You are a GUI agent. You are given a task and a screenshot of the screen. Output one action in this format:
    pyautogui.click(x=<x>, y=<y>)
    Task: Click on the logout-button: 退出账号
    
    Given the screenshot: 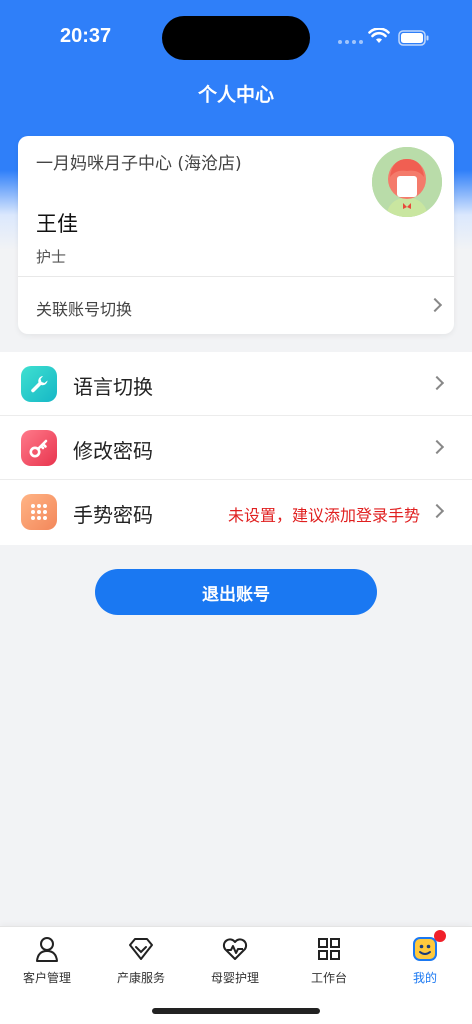 What is the action you would take?
    pyautogui.click(x=236, y=592)
    